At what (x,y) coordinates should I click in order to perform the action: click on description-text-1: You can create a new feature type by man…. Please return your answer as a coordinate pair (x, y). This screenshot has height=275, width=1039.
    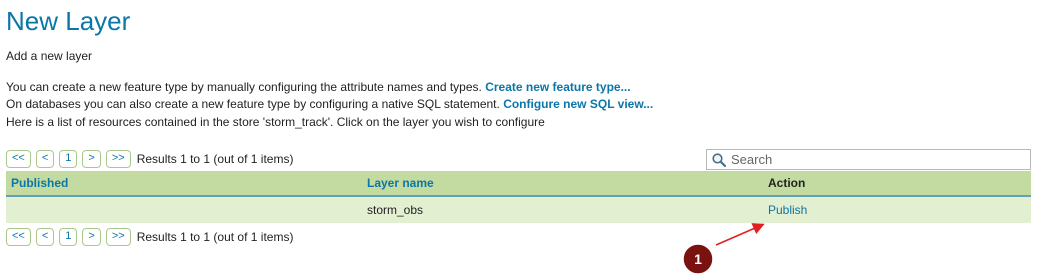
    Looking at the image, I should click on (246, 87).